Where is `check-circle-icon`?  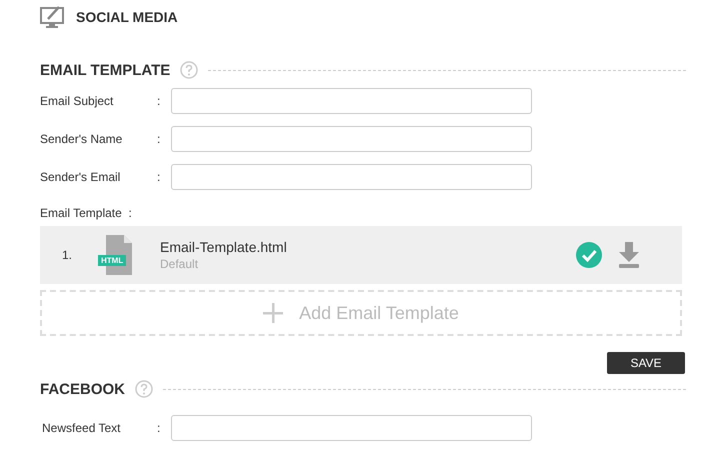
check-circle-icon is located at coordinates (589, 255).